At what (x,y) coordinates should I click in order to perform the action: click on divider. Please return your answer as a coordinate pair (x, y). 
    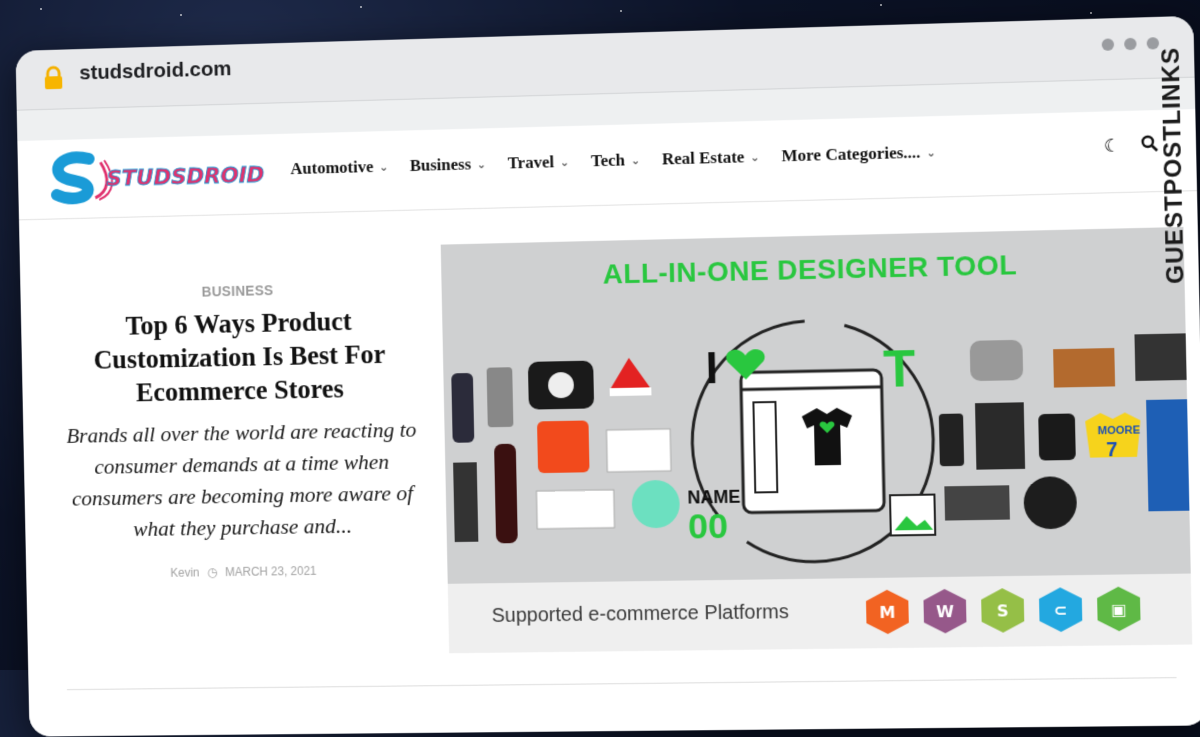
    Looking at the image, I should click on (621, 684).